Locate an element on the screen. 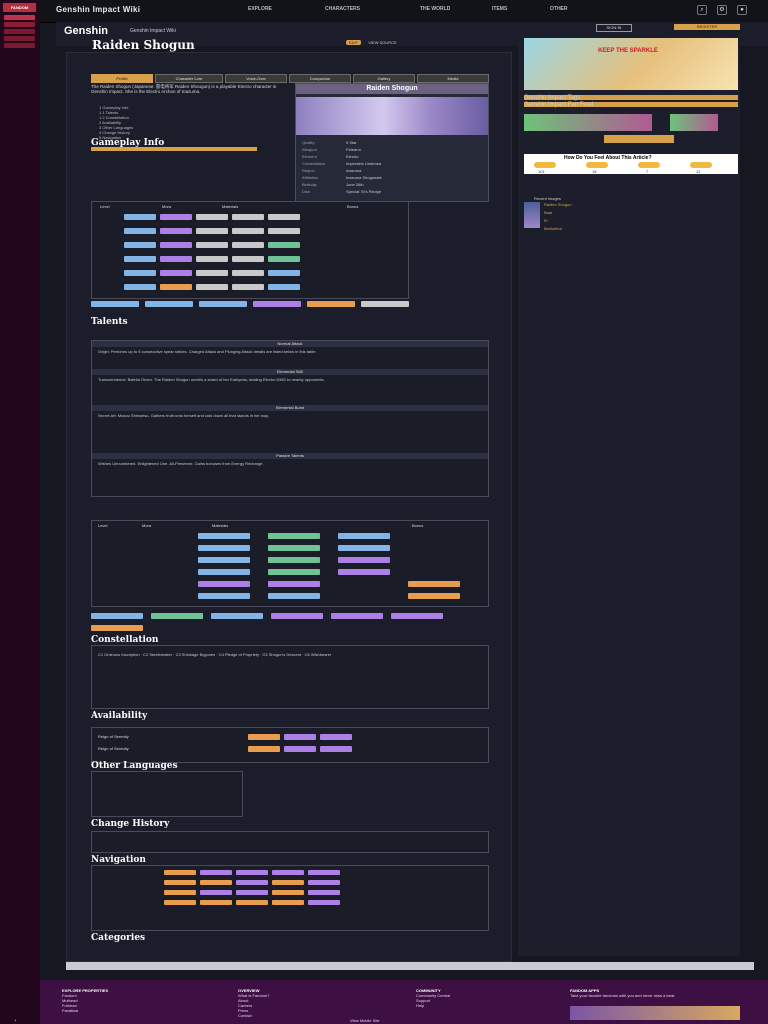 The height and width of the screenshot is (1024, 768). recent-link: Ei is located at coordinates (546, 220).